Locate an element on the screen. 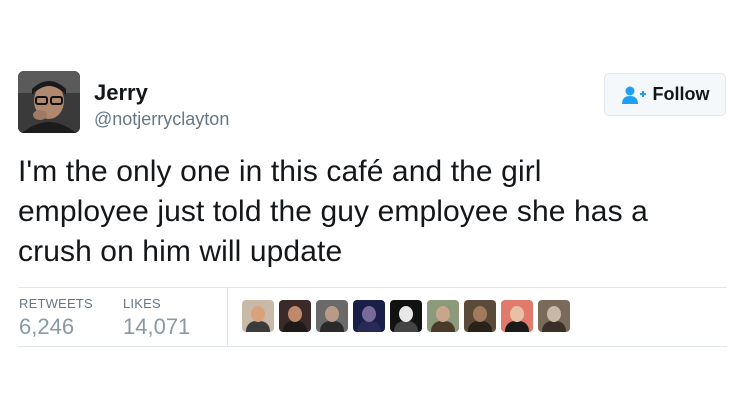 This screenshot has height=420, width=750. follow-button: Follow is located at coordinates (665, 94).